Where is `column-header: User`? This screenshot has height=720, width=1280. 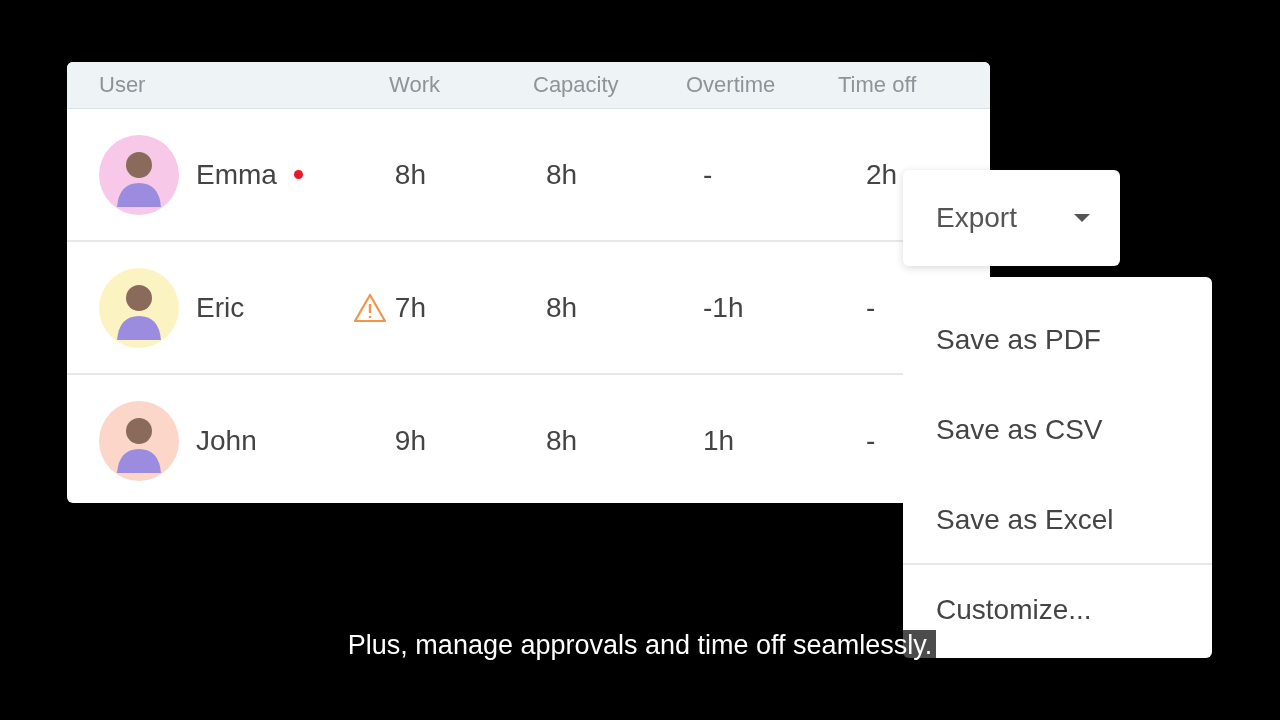 column-header: User is located at coordinates (123, 85).